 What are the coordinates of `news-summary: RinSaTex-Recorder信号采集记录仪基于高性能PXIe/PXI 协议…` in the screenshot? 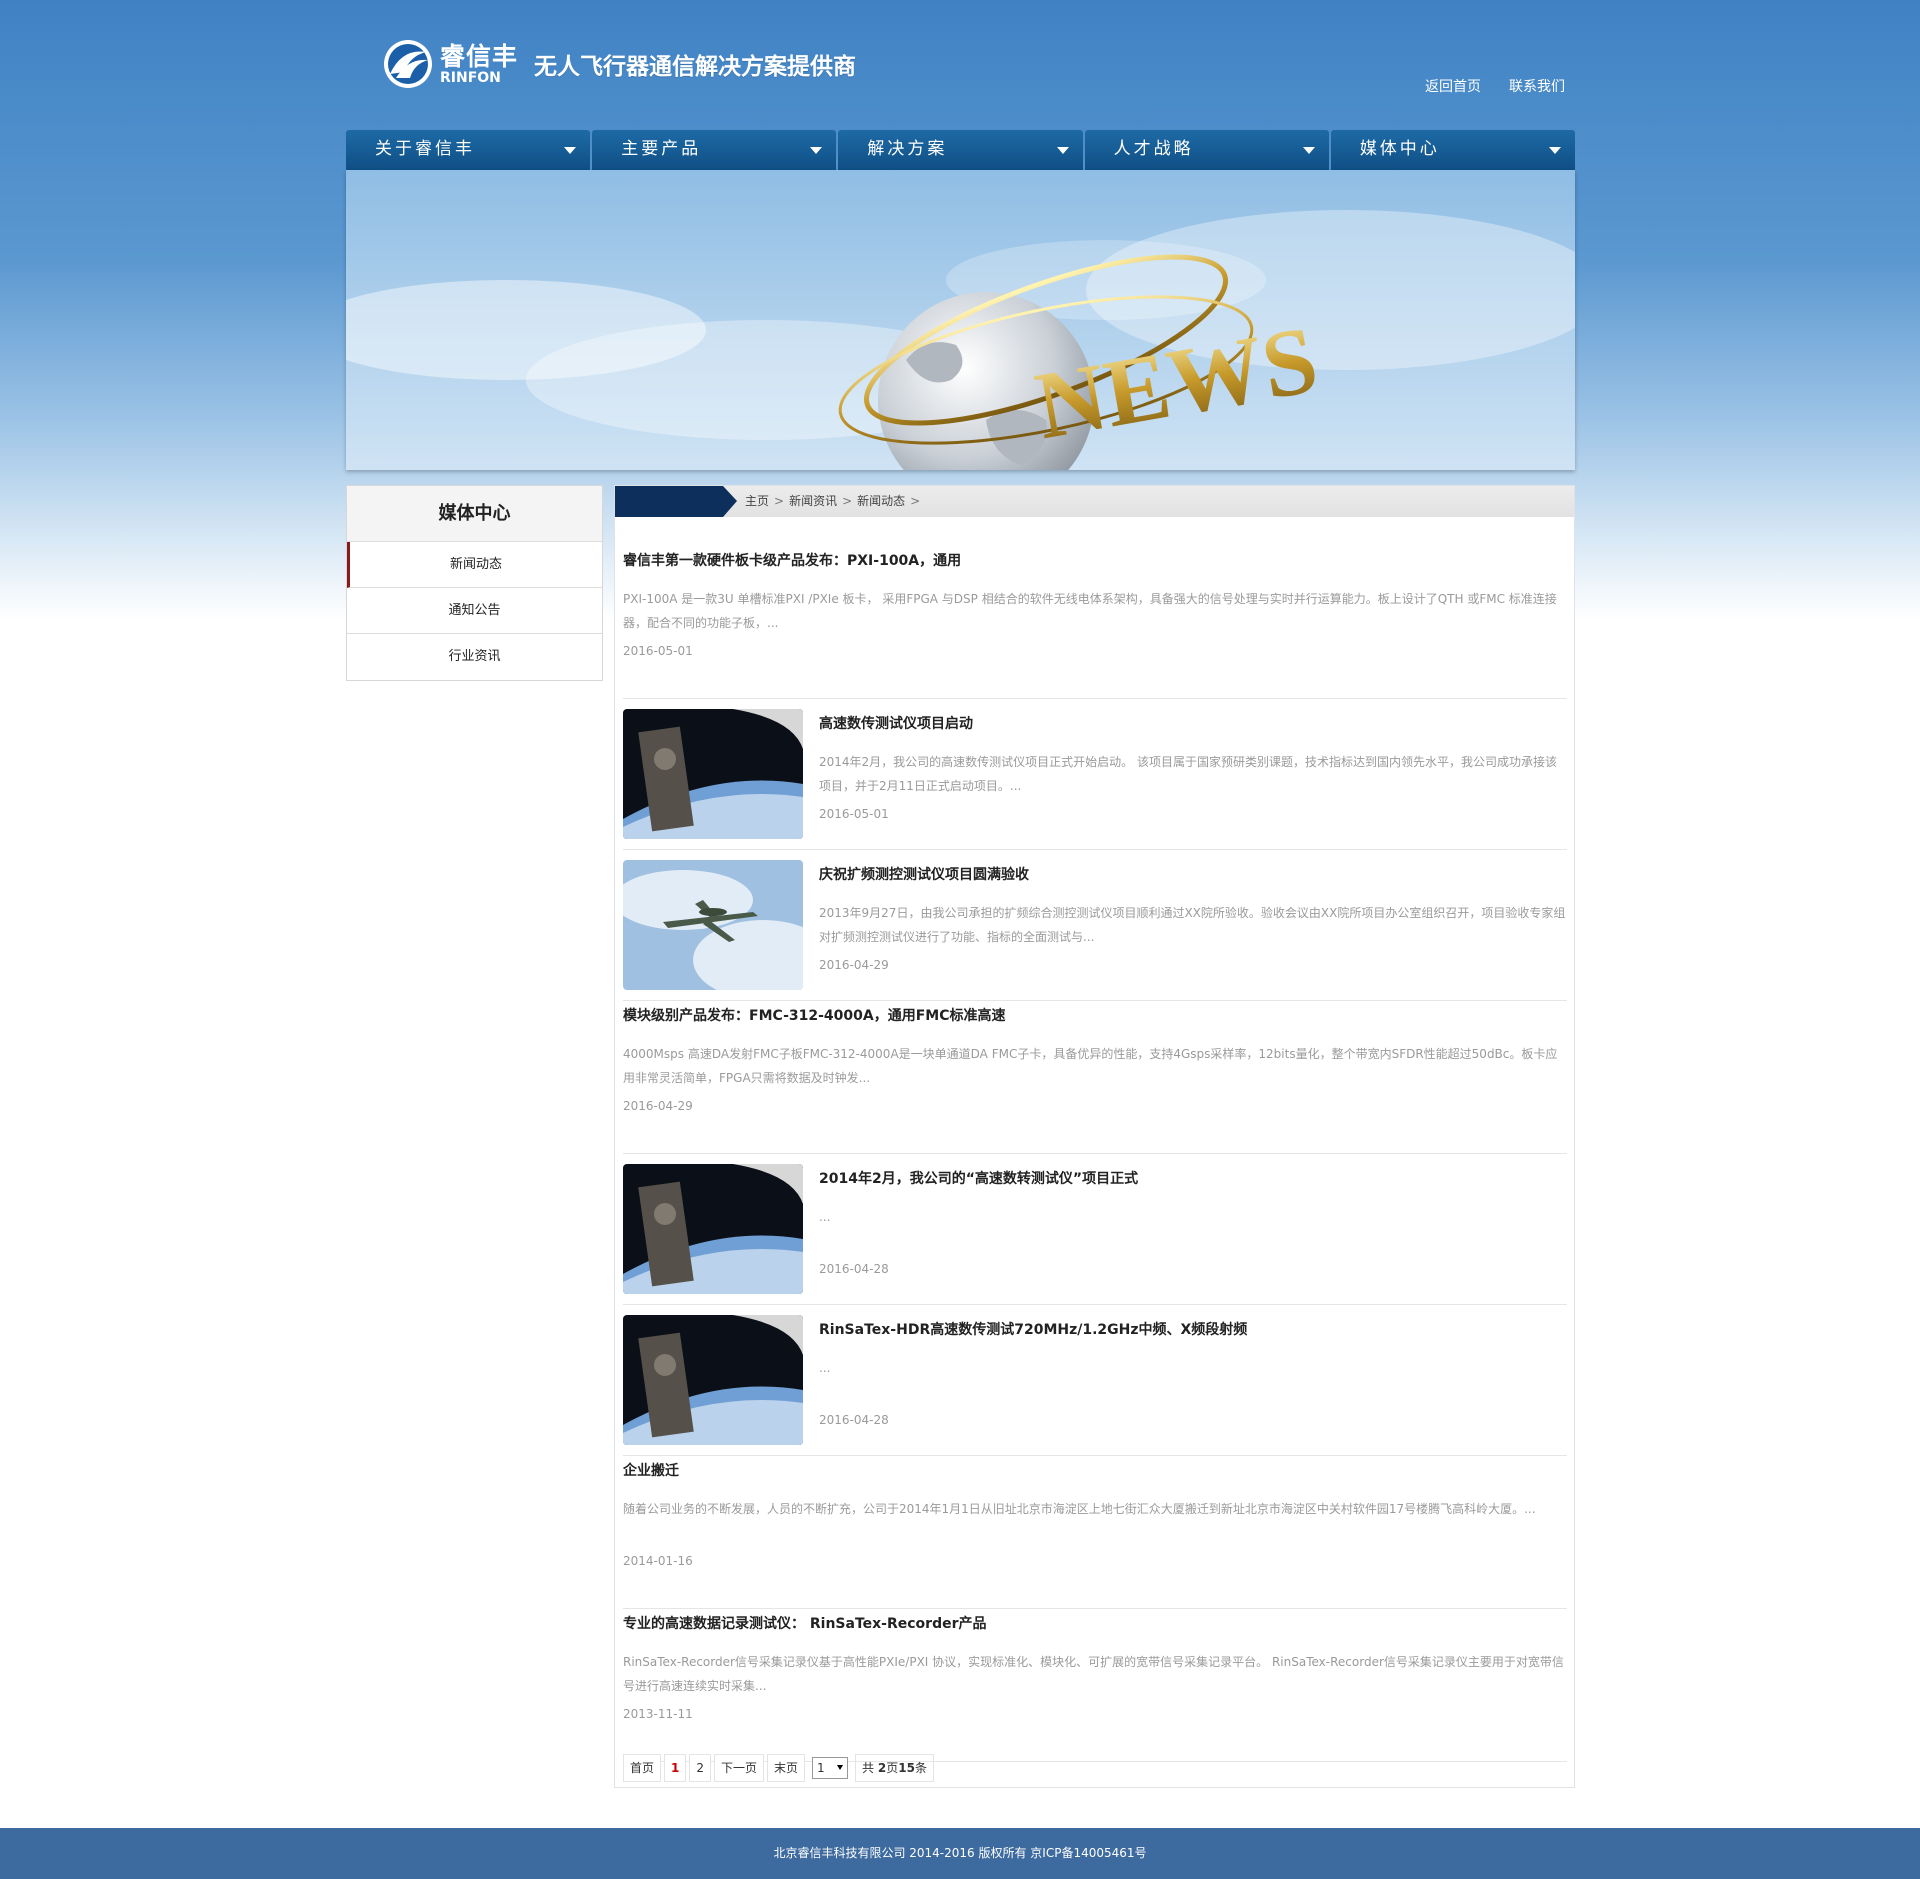 It's located at (1093, 1674).